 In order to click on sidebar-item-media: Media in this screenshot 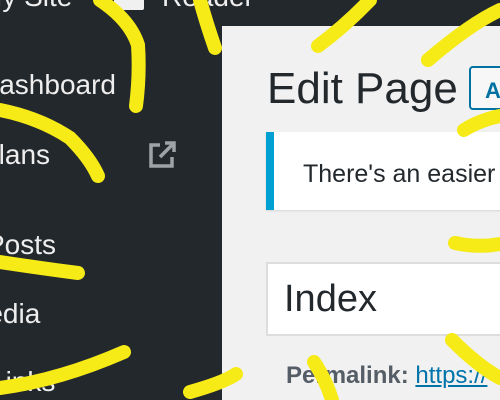, I will do `click(20, 314)`.